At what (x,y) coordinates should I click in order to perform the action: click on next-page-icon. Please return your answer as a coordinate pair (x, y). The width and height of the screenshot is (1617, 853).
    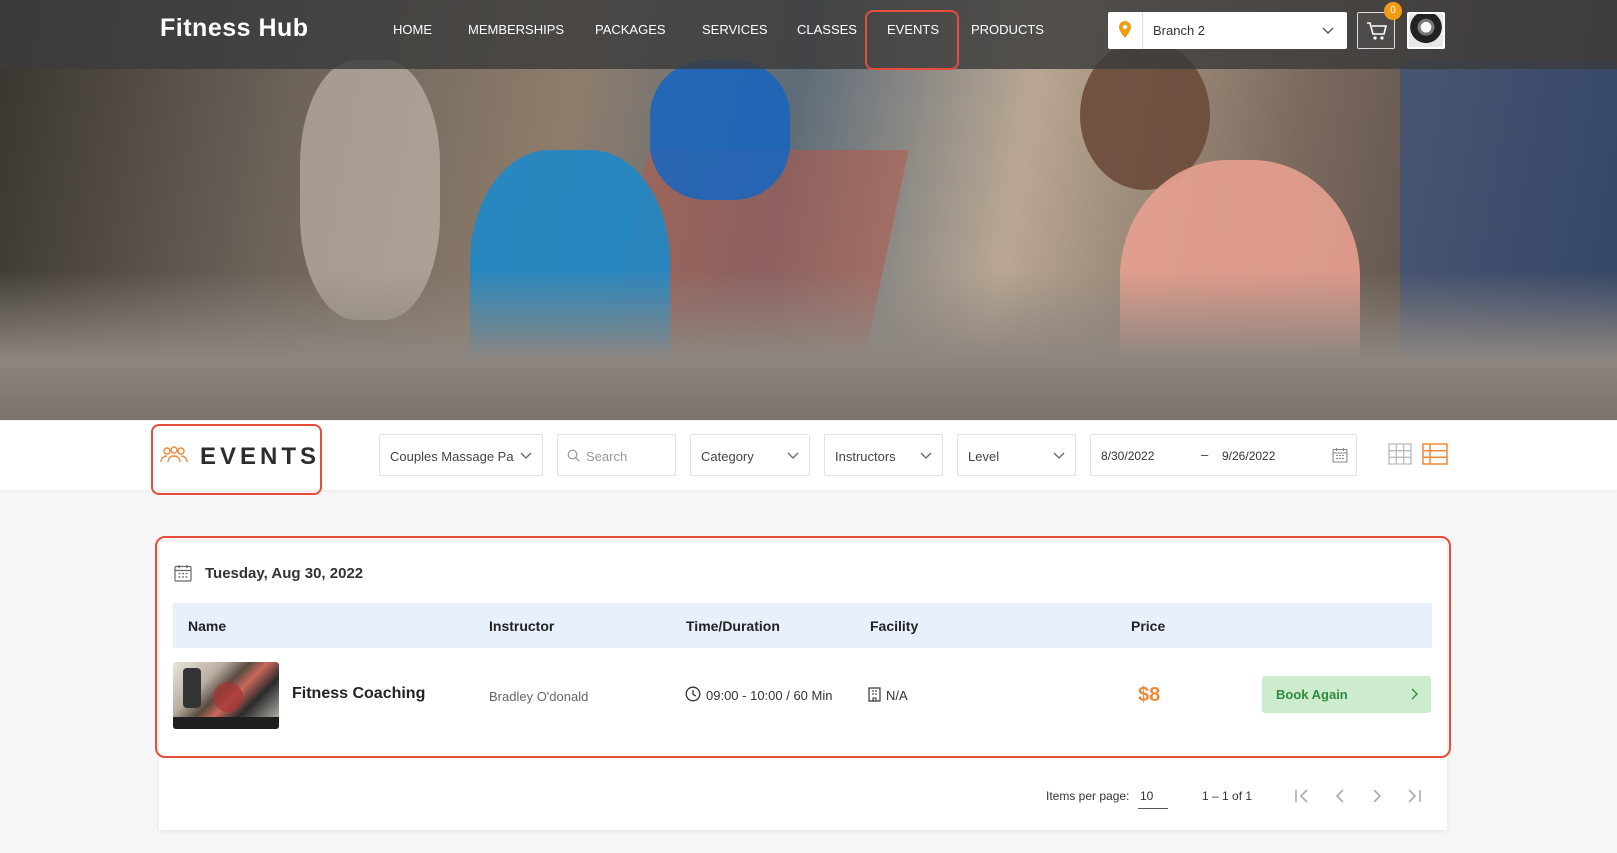
    Looking at the image, I should click on (1377, 796).